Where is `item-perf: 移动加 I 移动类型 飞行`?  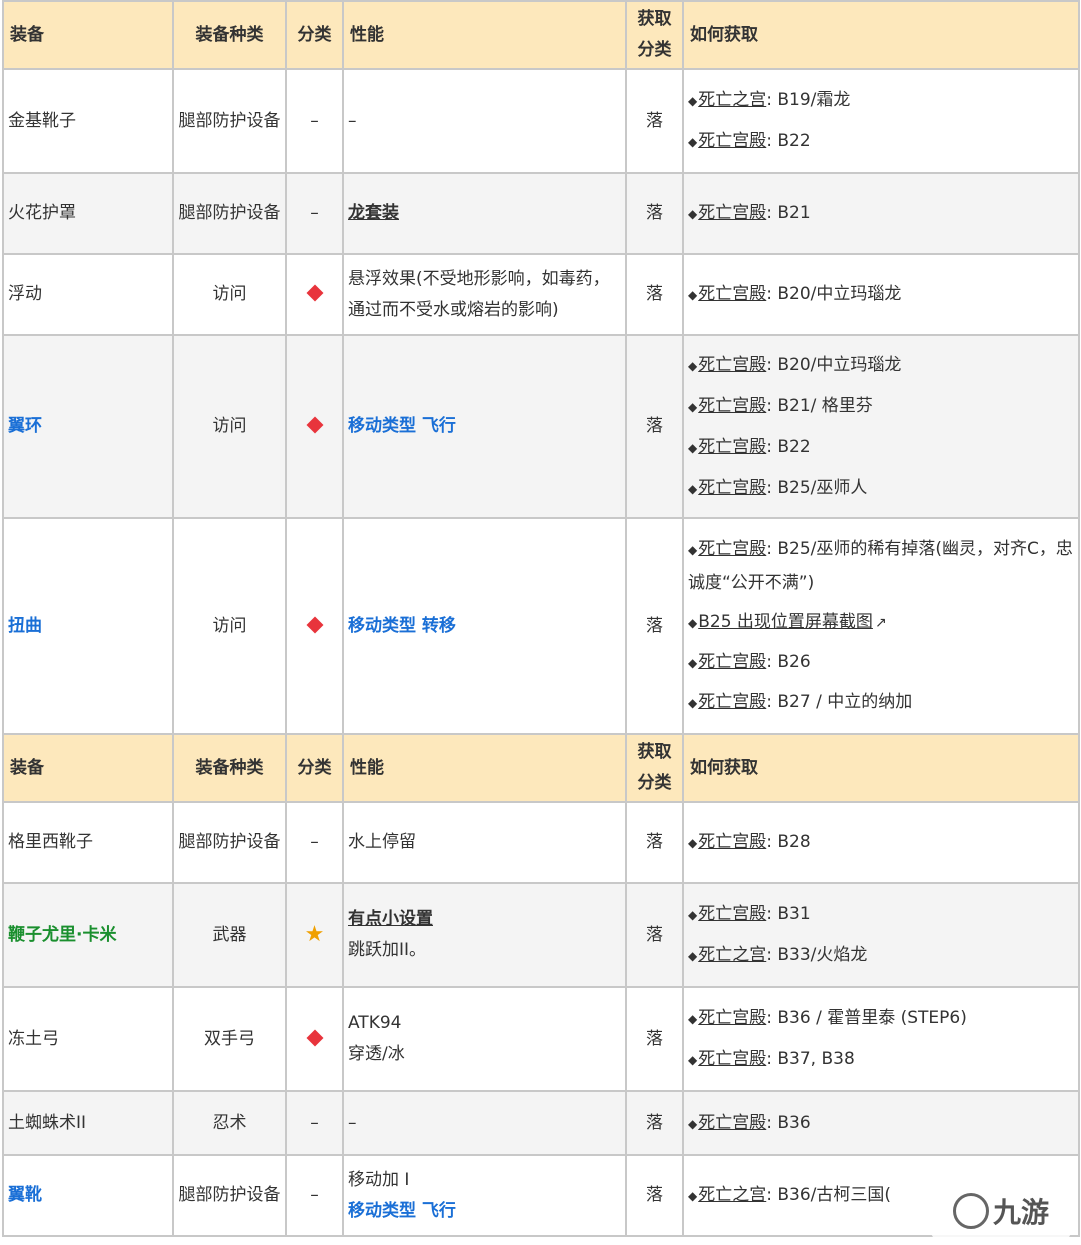 item-perf: 移动加 I 移动类型 飞行 is located at coordinates (484, 1195).